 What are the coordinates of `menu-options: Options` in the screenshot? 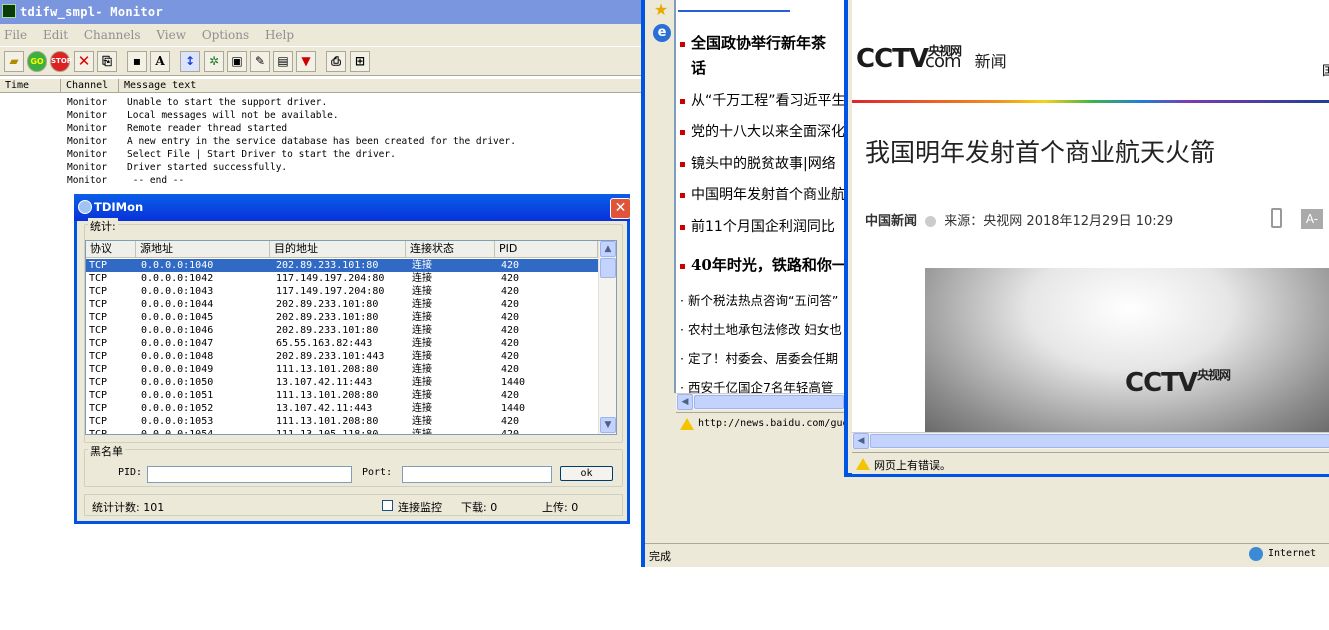 It's located at (225, 35).